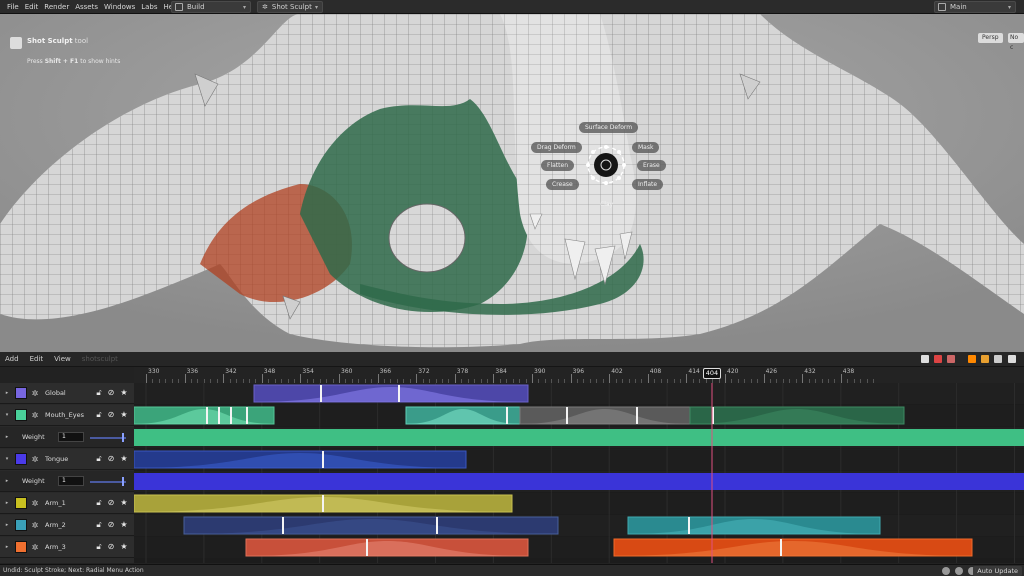  What do you see at coordinates (67, 415) in the screenshot?
I see `layer-row: ▾ ✲ Mouth_Eyes 🔓︎ ⊘ ★` at bounding box center [67, 415].